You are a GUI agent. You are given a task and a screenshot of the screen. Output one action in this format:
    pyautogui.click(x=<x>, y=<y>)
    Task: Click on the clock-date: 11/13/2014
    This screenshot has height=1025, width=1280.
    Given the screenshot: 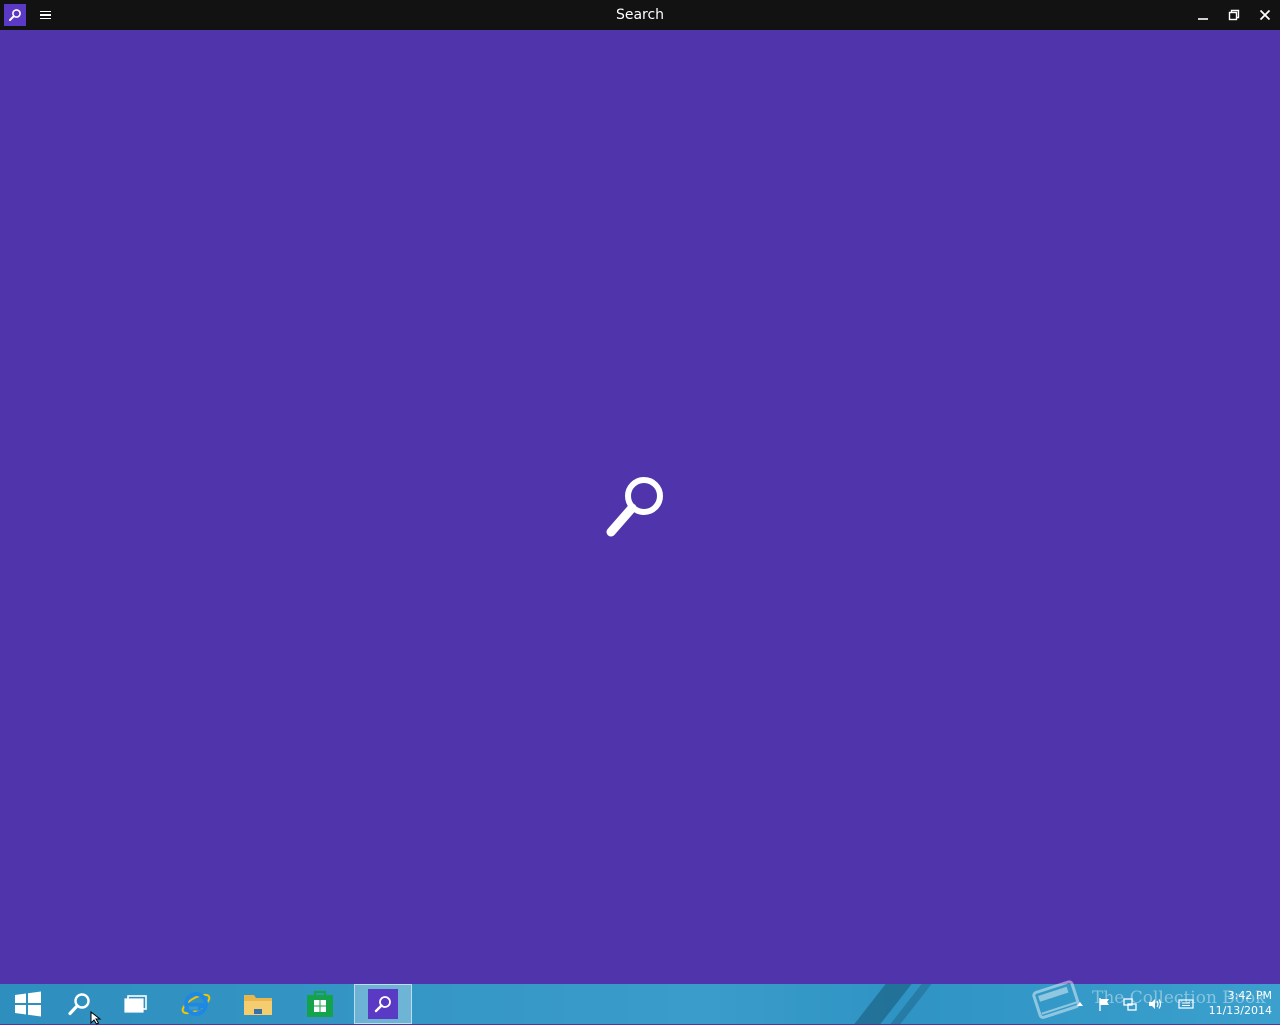 What is the action you would take?
    pyautogui.click(x=1240, y=1010)
    